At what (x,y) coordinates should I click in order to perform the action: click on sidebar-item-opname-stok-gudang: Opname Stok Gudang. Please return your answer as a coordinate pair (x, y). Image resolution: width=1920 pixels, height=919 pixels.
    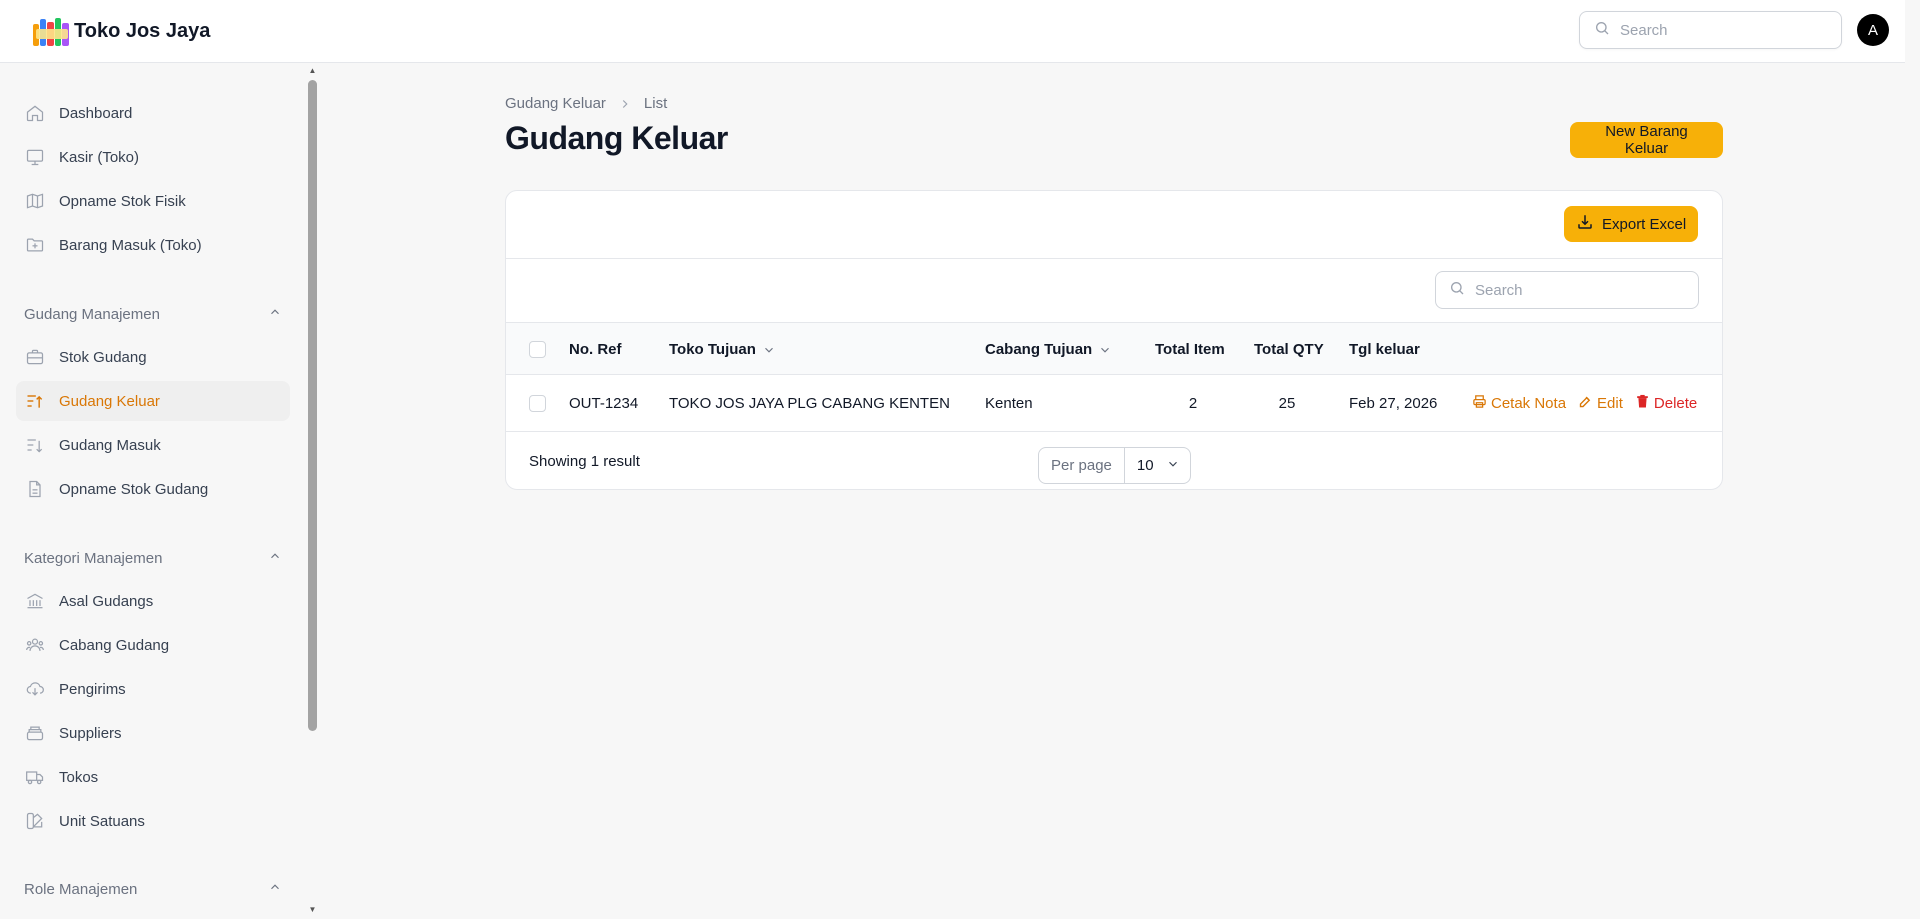
    Looking at the image, I should click on (153, 489).